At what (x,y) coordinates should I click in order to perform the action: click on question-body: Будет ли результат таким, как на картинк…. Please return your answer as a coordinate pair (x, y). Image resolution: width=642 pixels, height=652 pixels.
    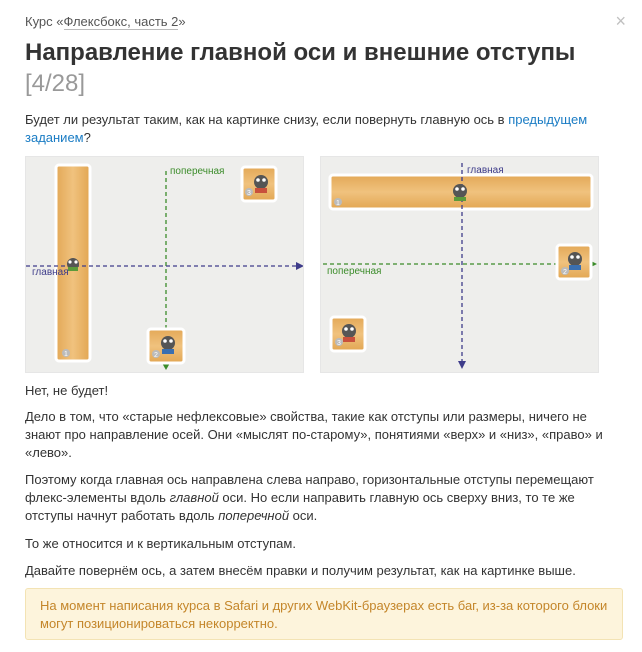
    Looking at the image, I should click on (267, 119).